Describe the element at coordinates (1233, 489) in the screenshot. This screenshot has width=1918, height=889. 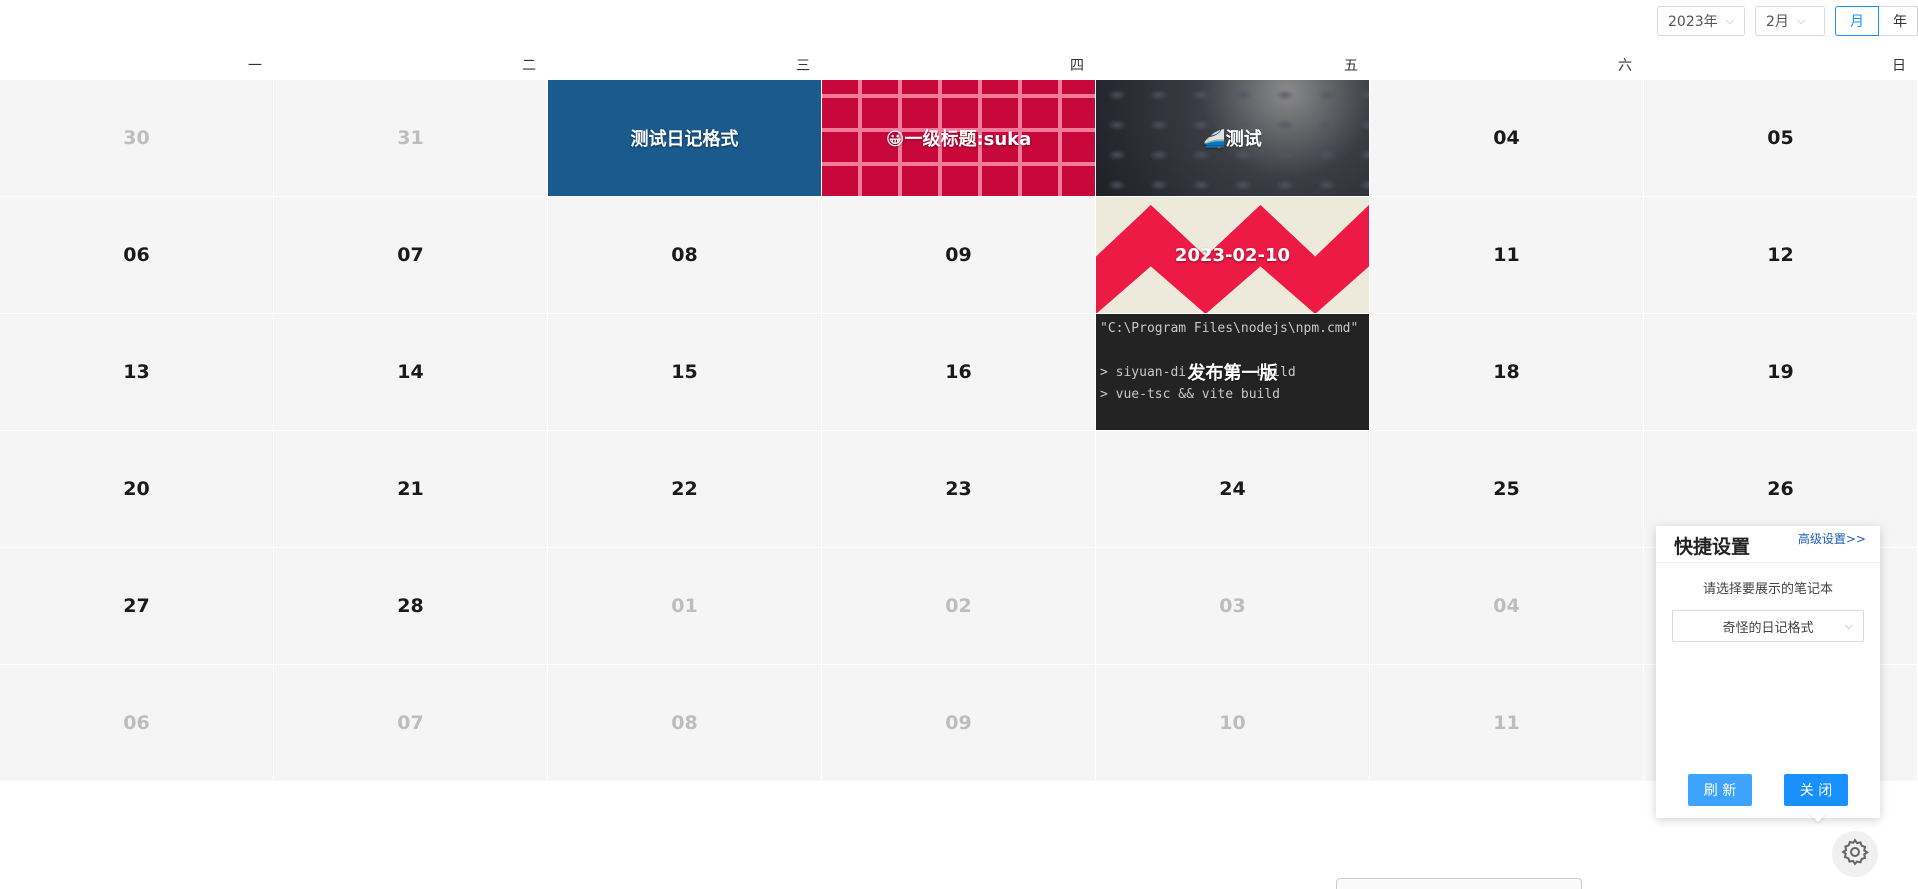
I see `day-cell: 24` at that location.